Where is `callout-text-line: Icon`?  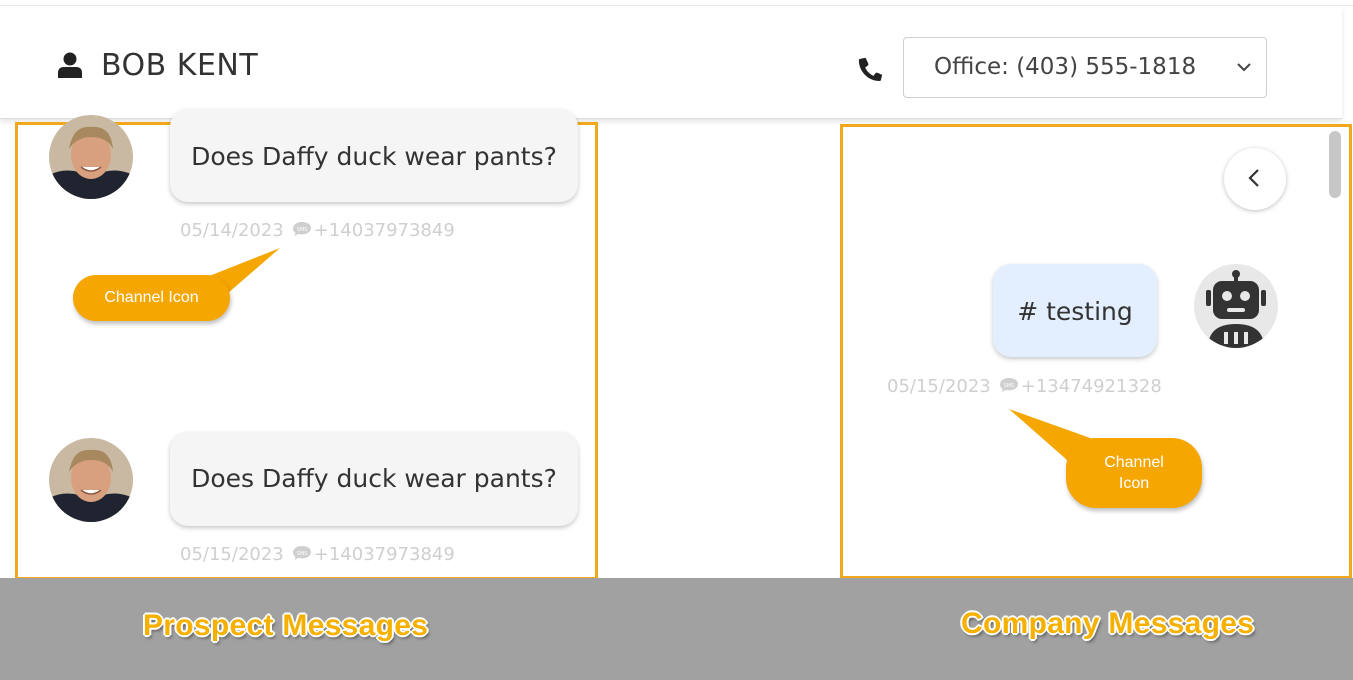
callout-text-line: Icon is located at coordinates (1134, 483).